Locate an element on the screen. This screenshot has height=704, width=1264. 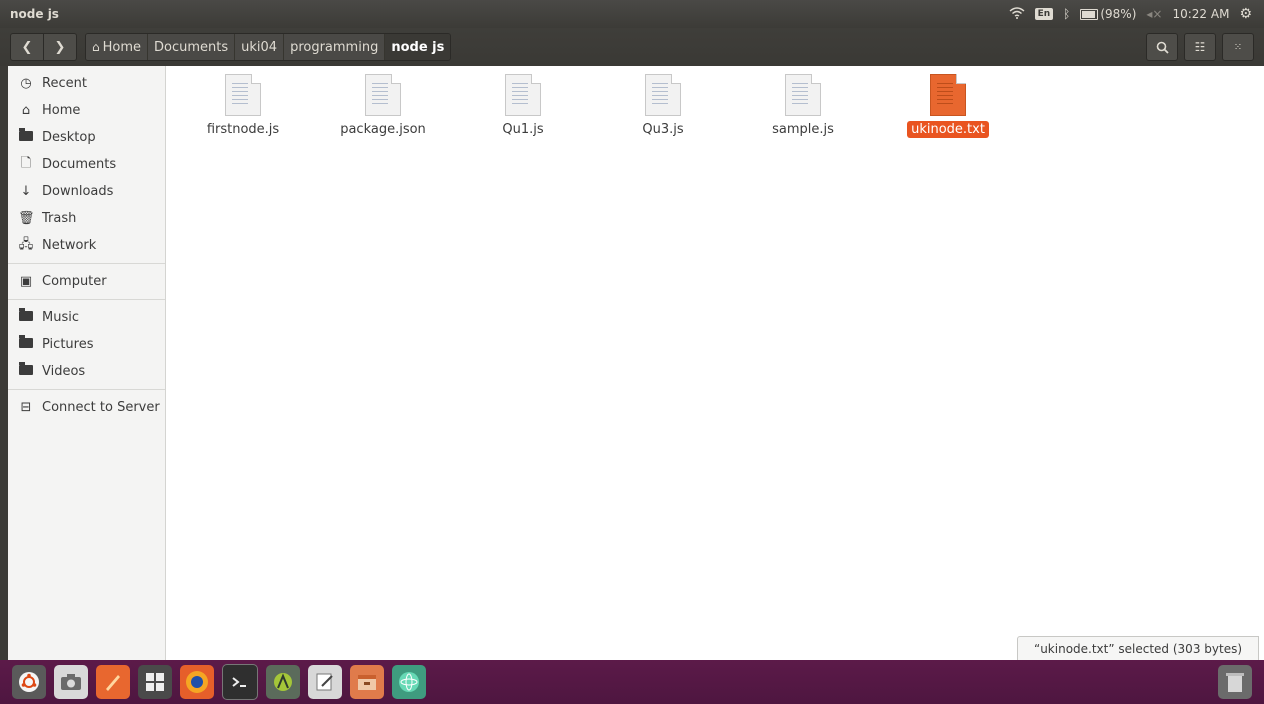
sidebar-item-connect-to-server: ⊟ Connect to Server is located at coordinates (86, 407).